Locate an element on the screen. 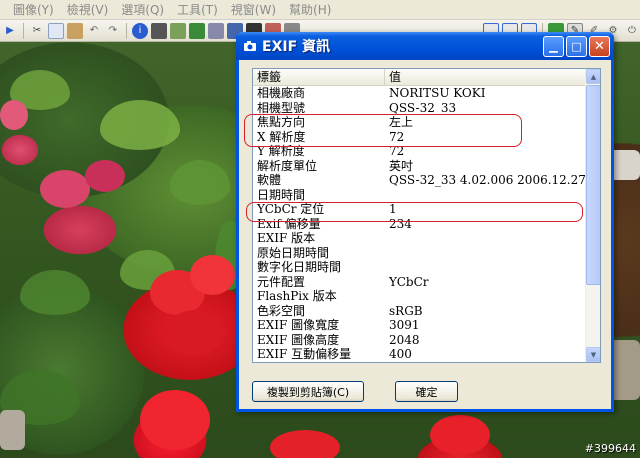 Image resolution: width=640 pixels, height=458 pixels. row-tag: FlashPix 版本 is located at coordinates (297, 296).